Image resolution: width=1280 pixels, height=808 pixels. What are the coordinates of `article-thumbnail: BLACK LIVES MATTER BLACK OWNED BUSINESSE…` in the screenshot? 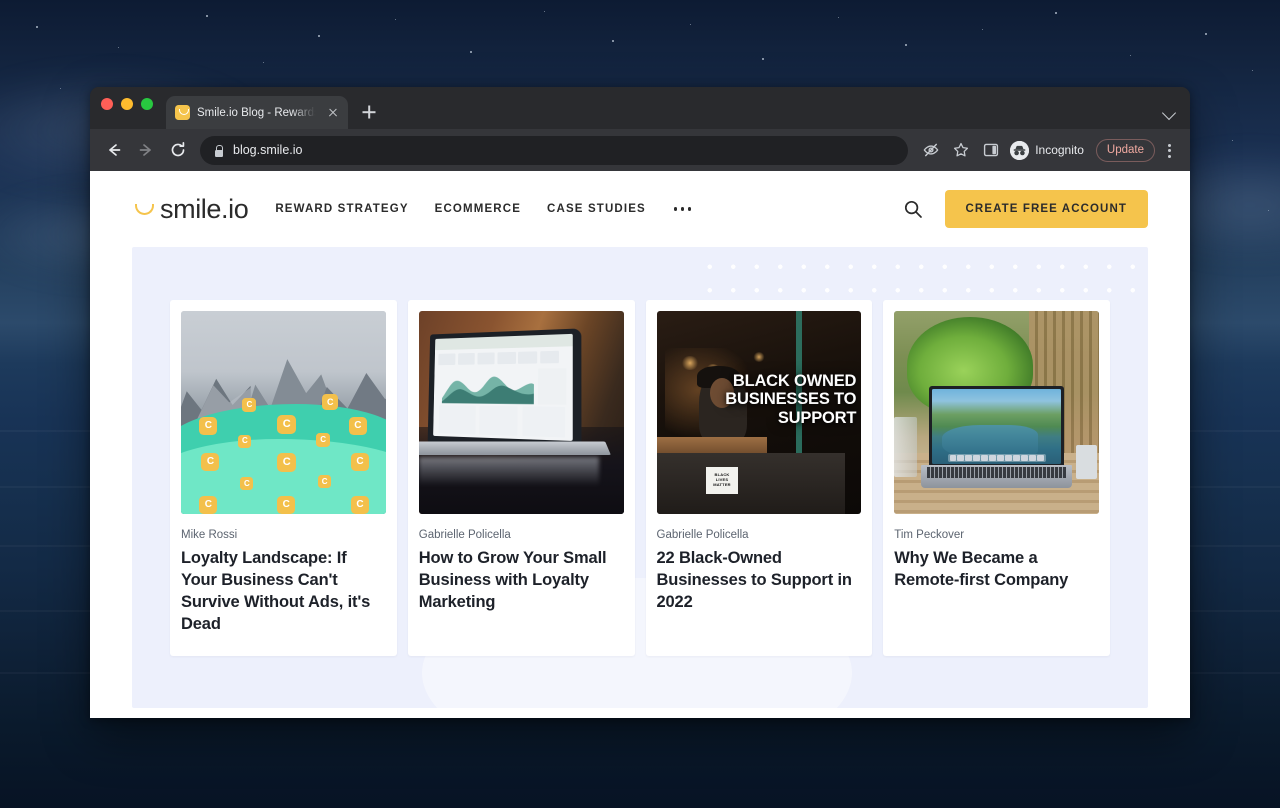 It's located at (759, 412).